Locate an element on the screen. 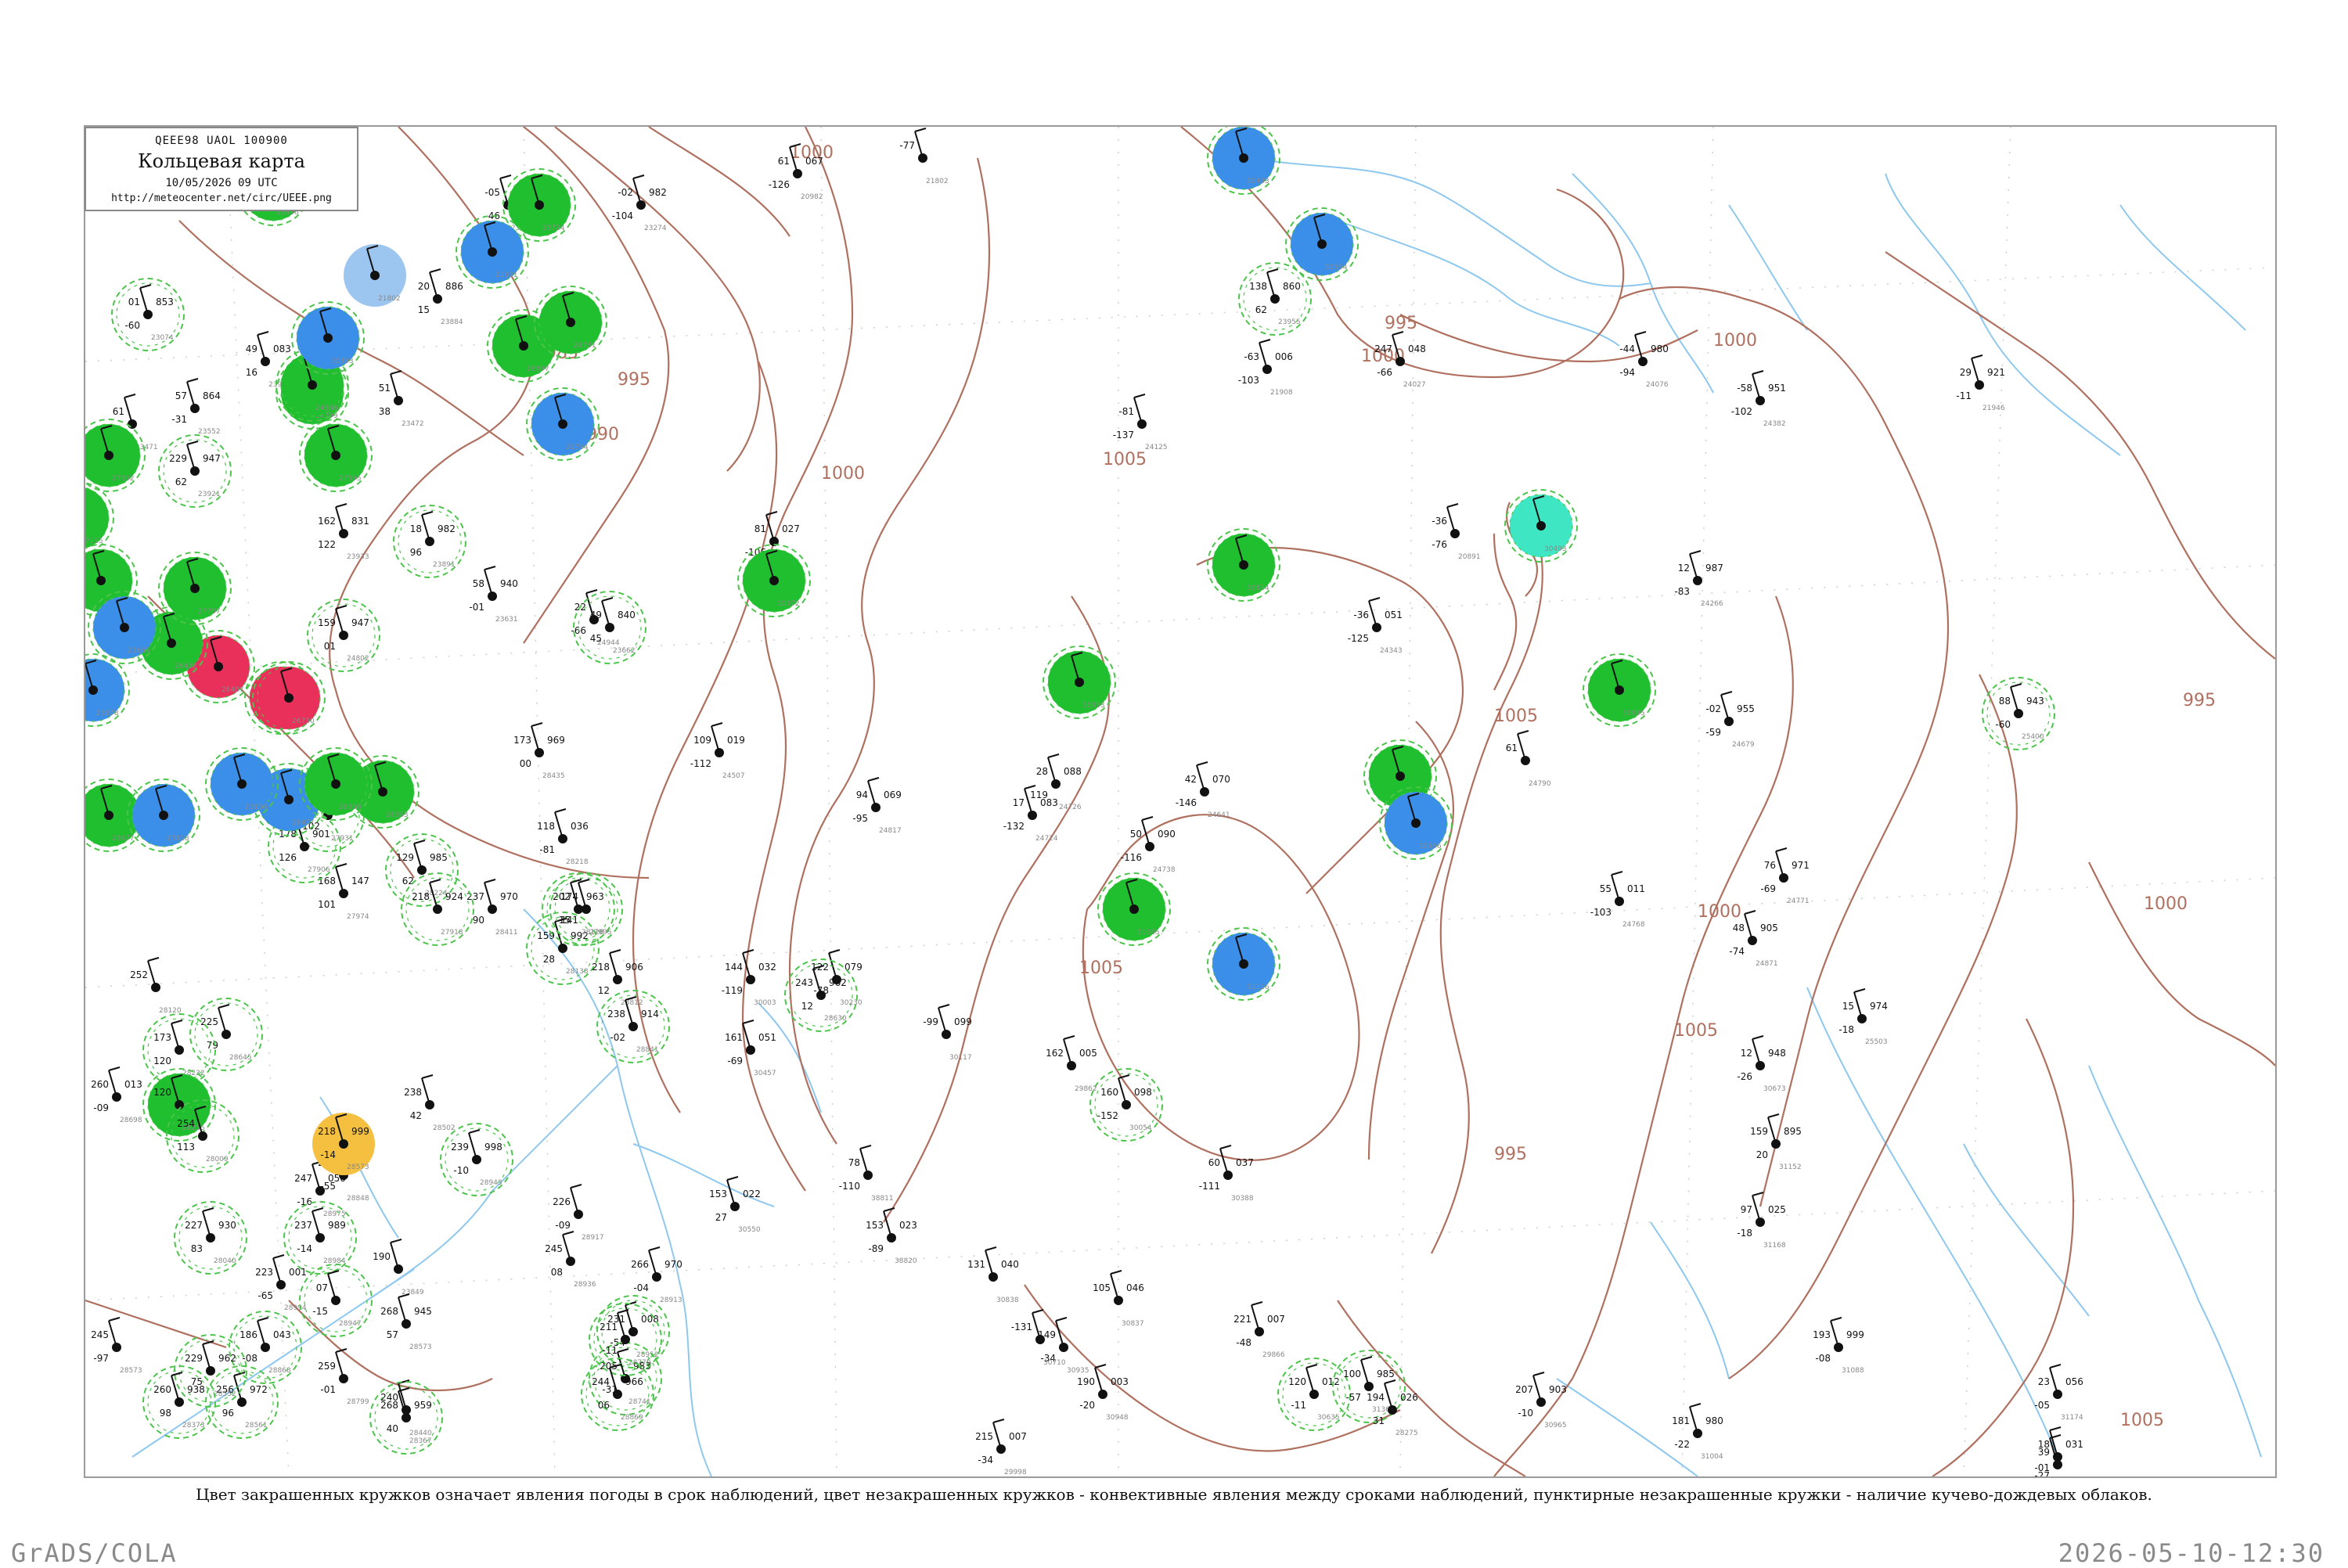  station-24771: 76 -69 971 24771 is located at coordinates (1785, 876).